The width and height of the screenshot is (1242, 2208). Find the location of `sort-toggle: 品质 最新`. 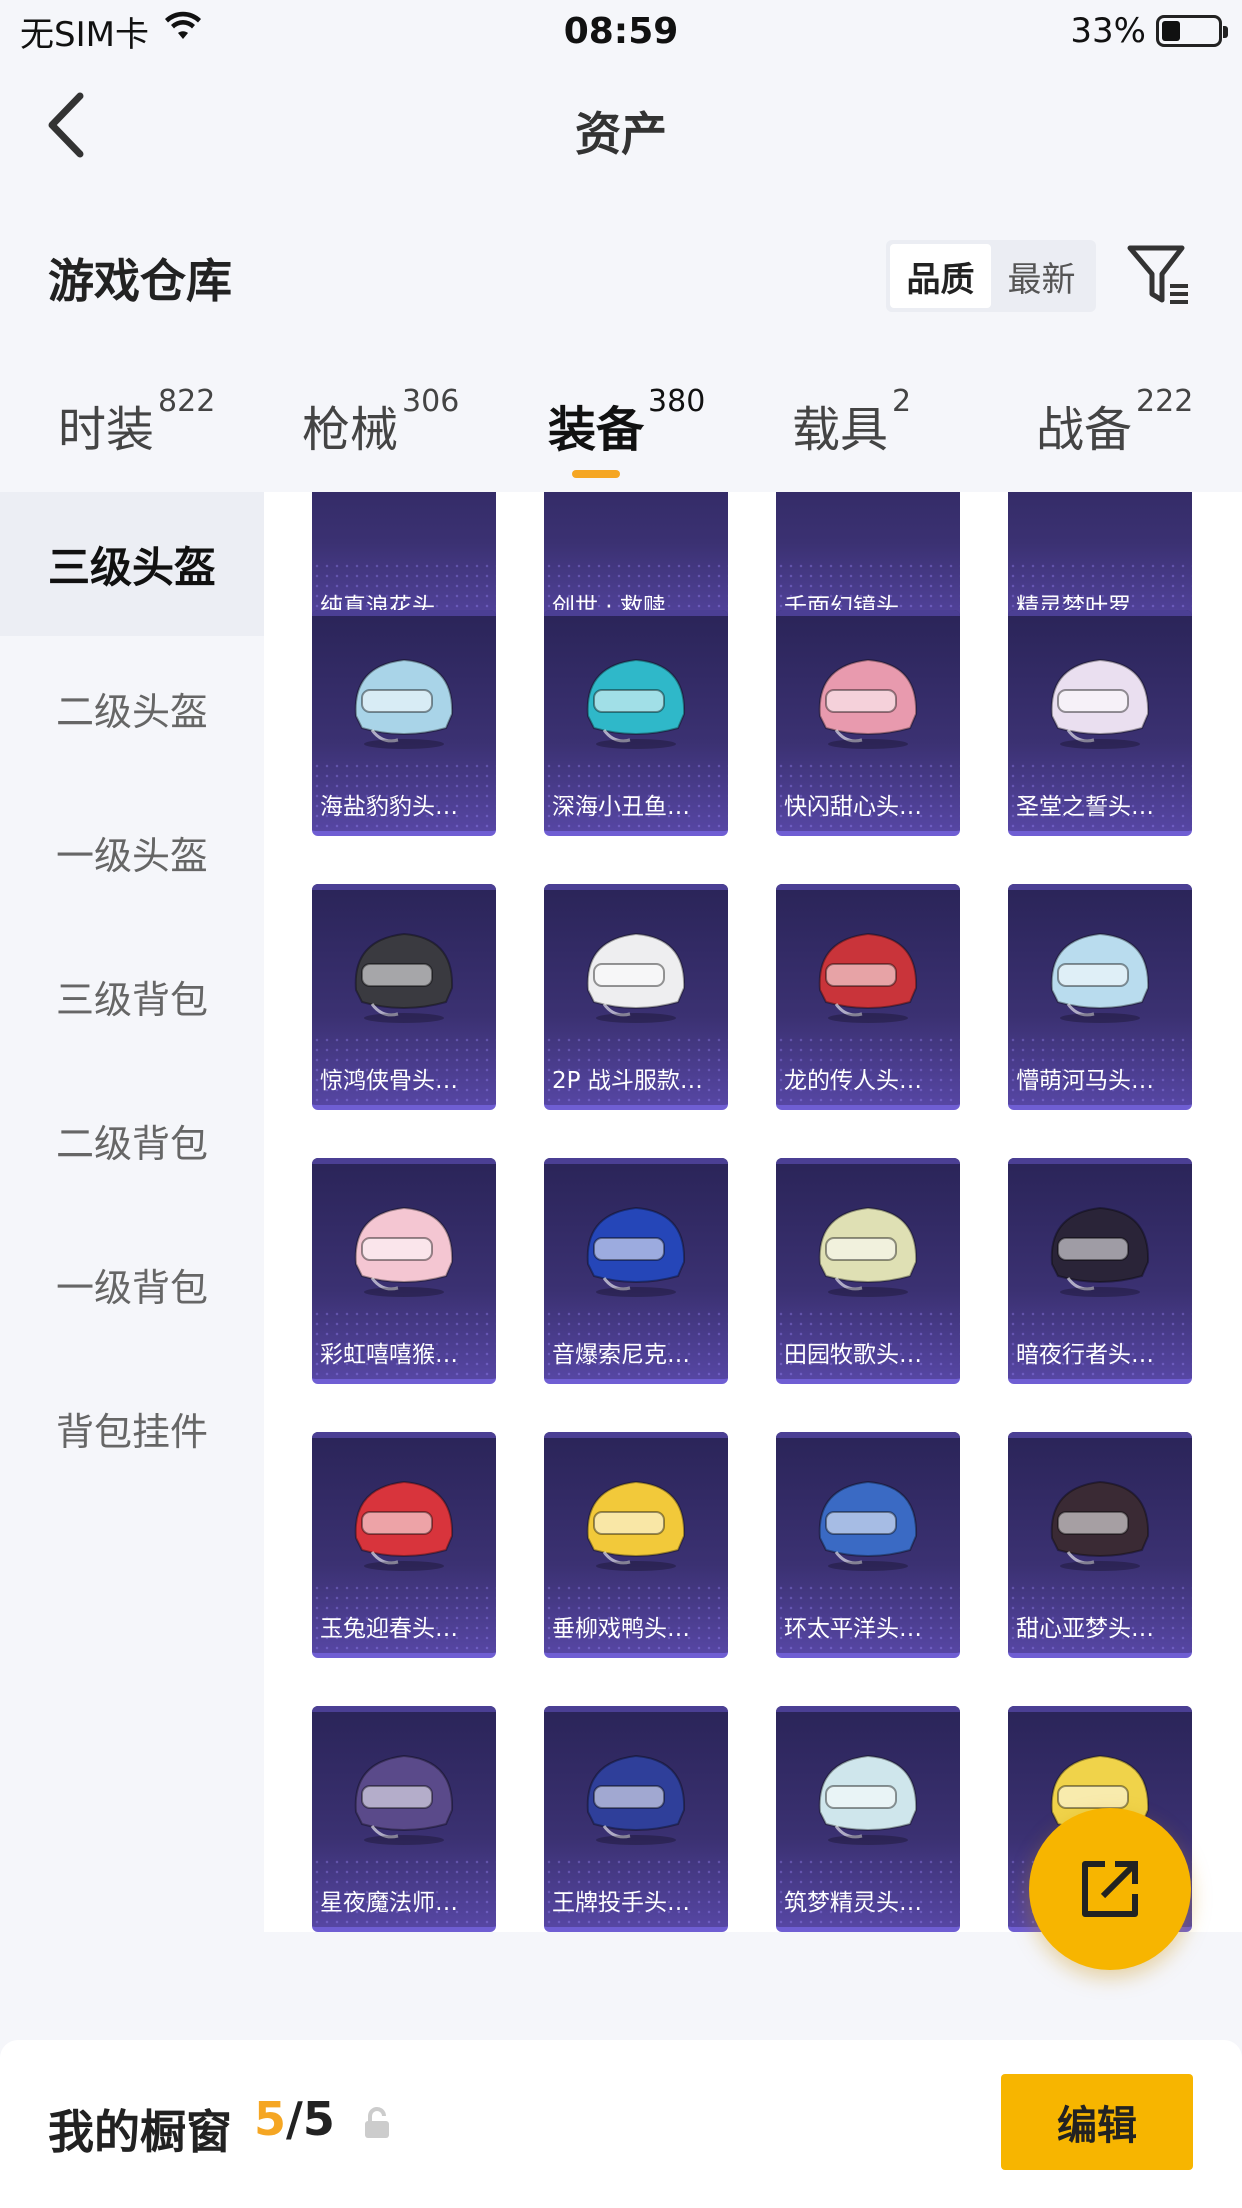

sort-toggle: 品质 最新 is located at coordinates (991, 276).